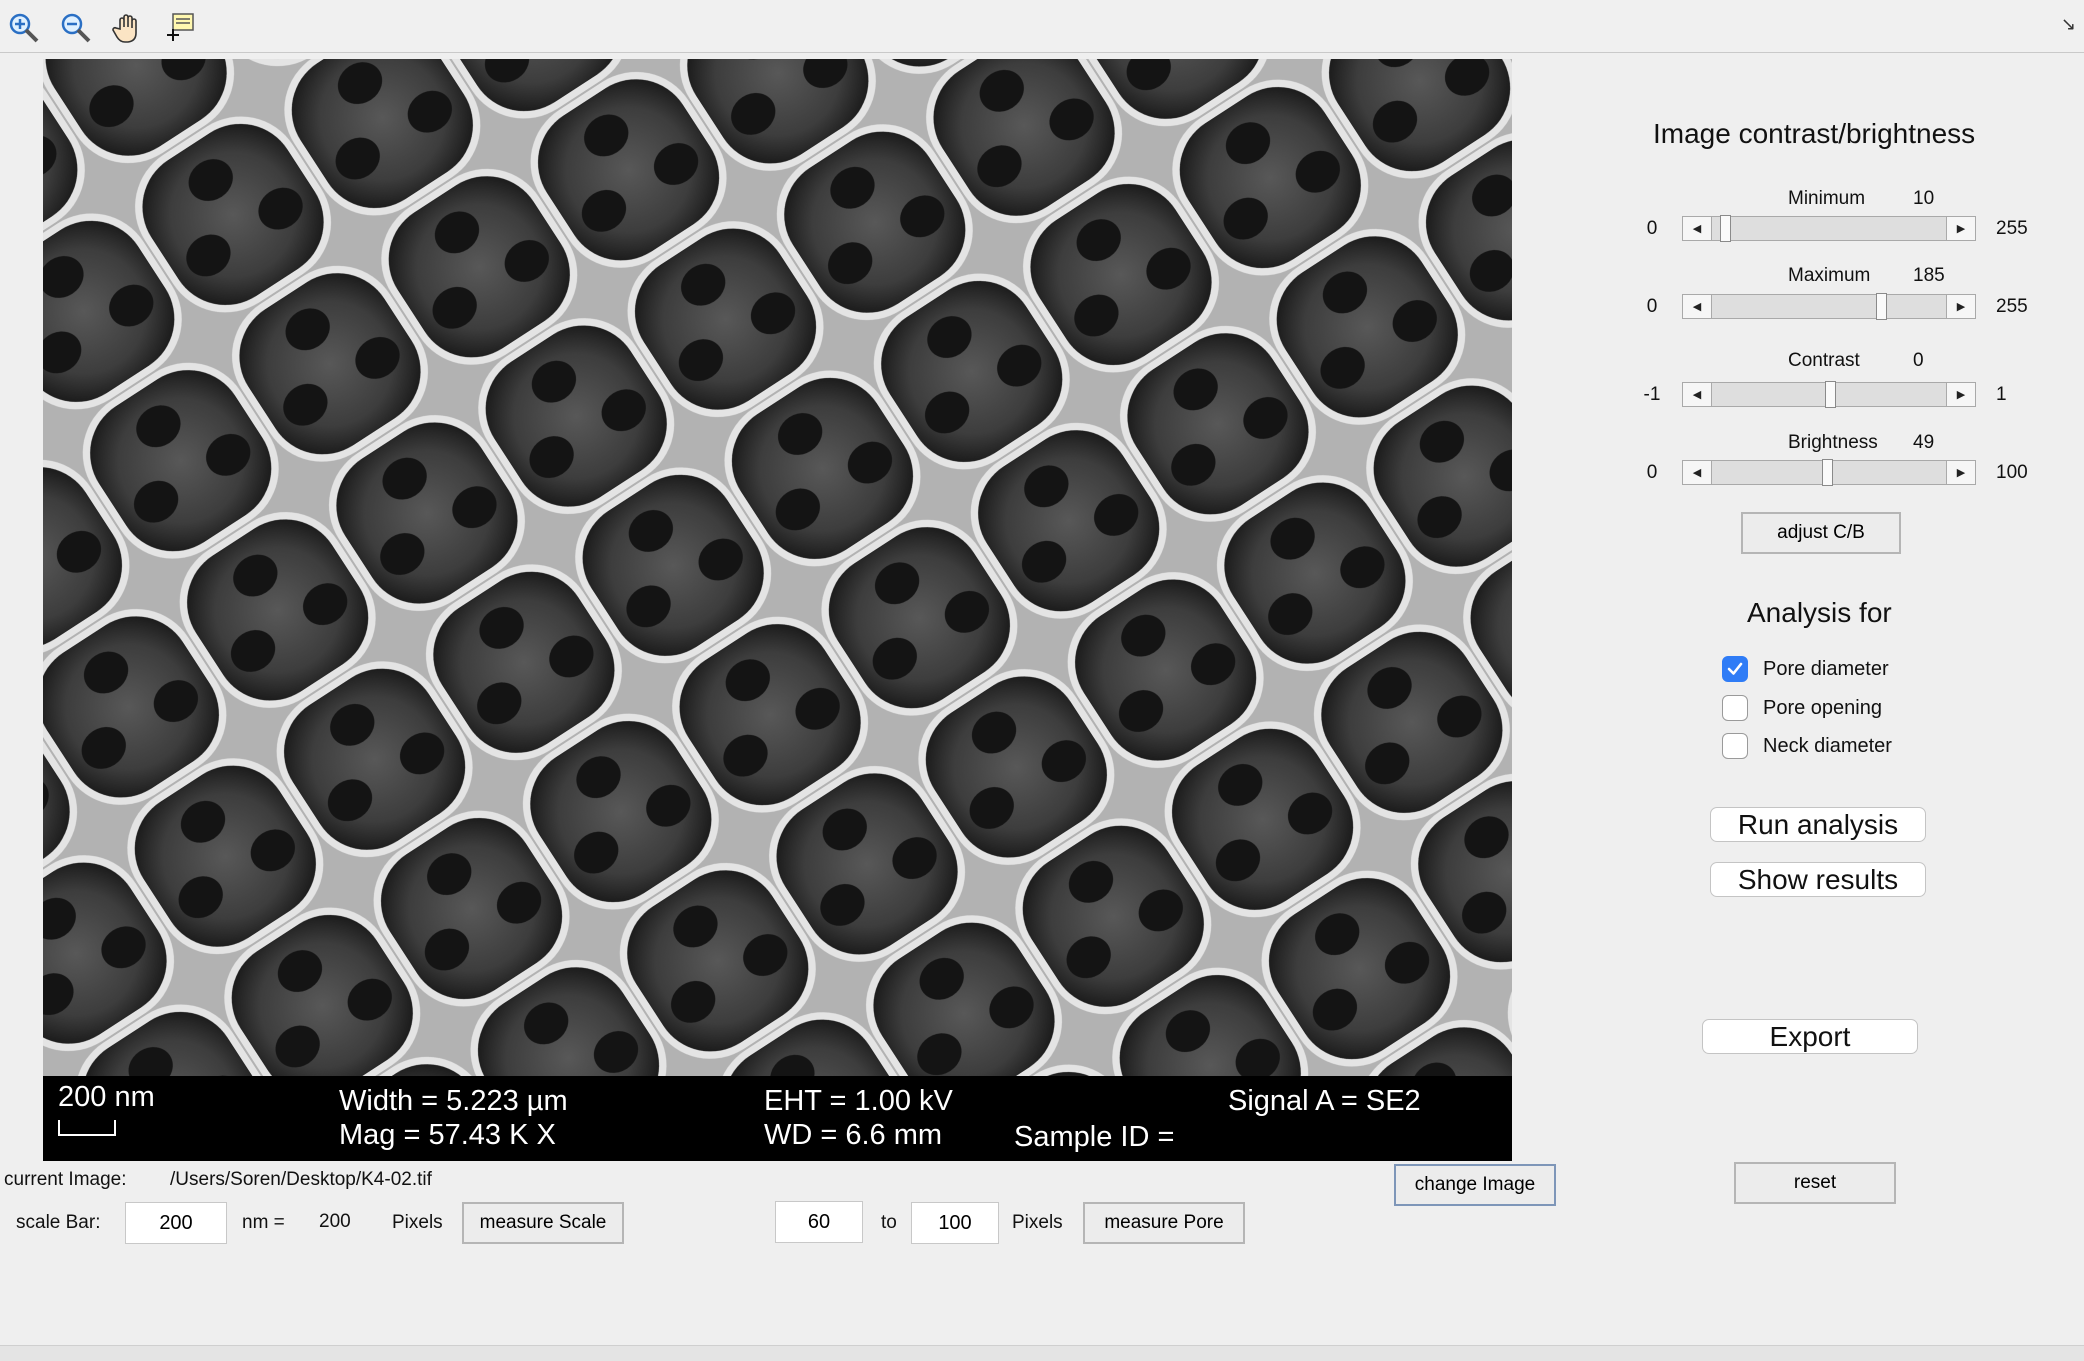  What do you see at coordinates (1829, 306) in the screenshot?
I see `slider-maximum-slider: ◀ ▶` at bounding box center [1829, 306].